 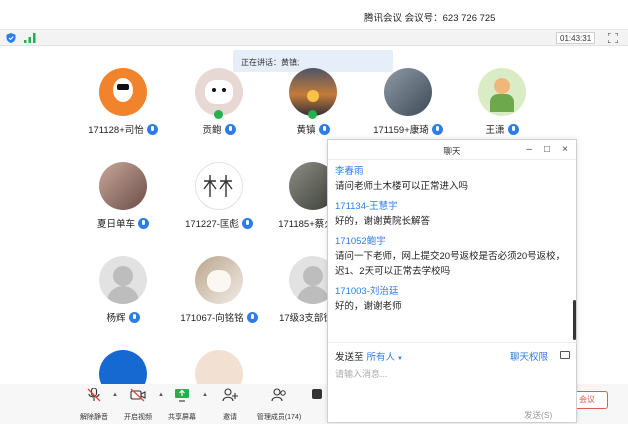 I want to click on chat-title: 聊天, so click(x=452, y=151).